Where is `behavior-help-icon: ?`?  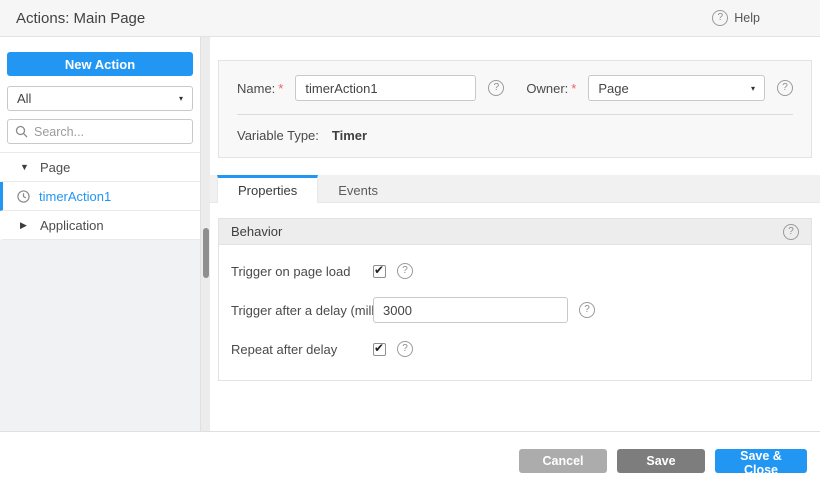 behavior-help-icon: ? is located at coordinates (791, 231).